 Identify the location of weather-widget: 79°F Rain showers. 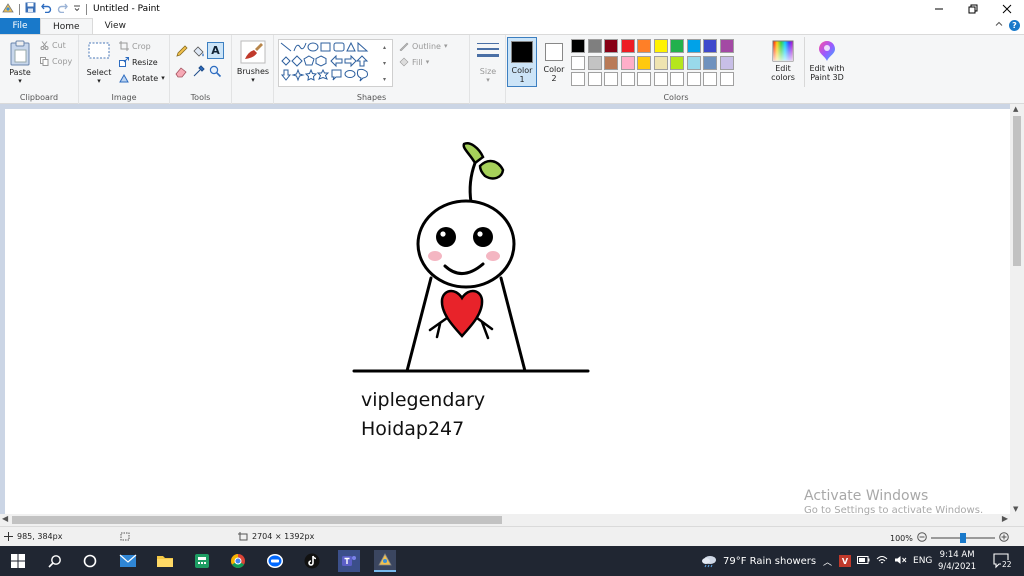
(758, 561).